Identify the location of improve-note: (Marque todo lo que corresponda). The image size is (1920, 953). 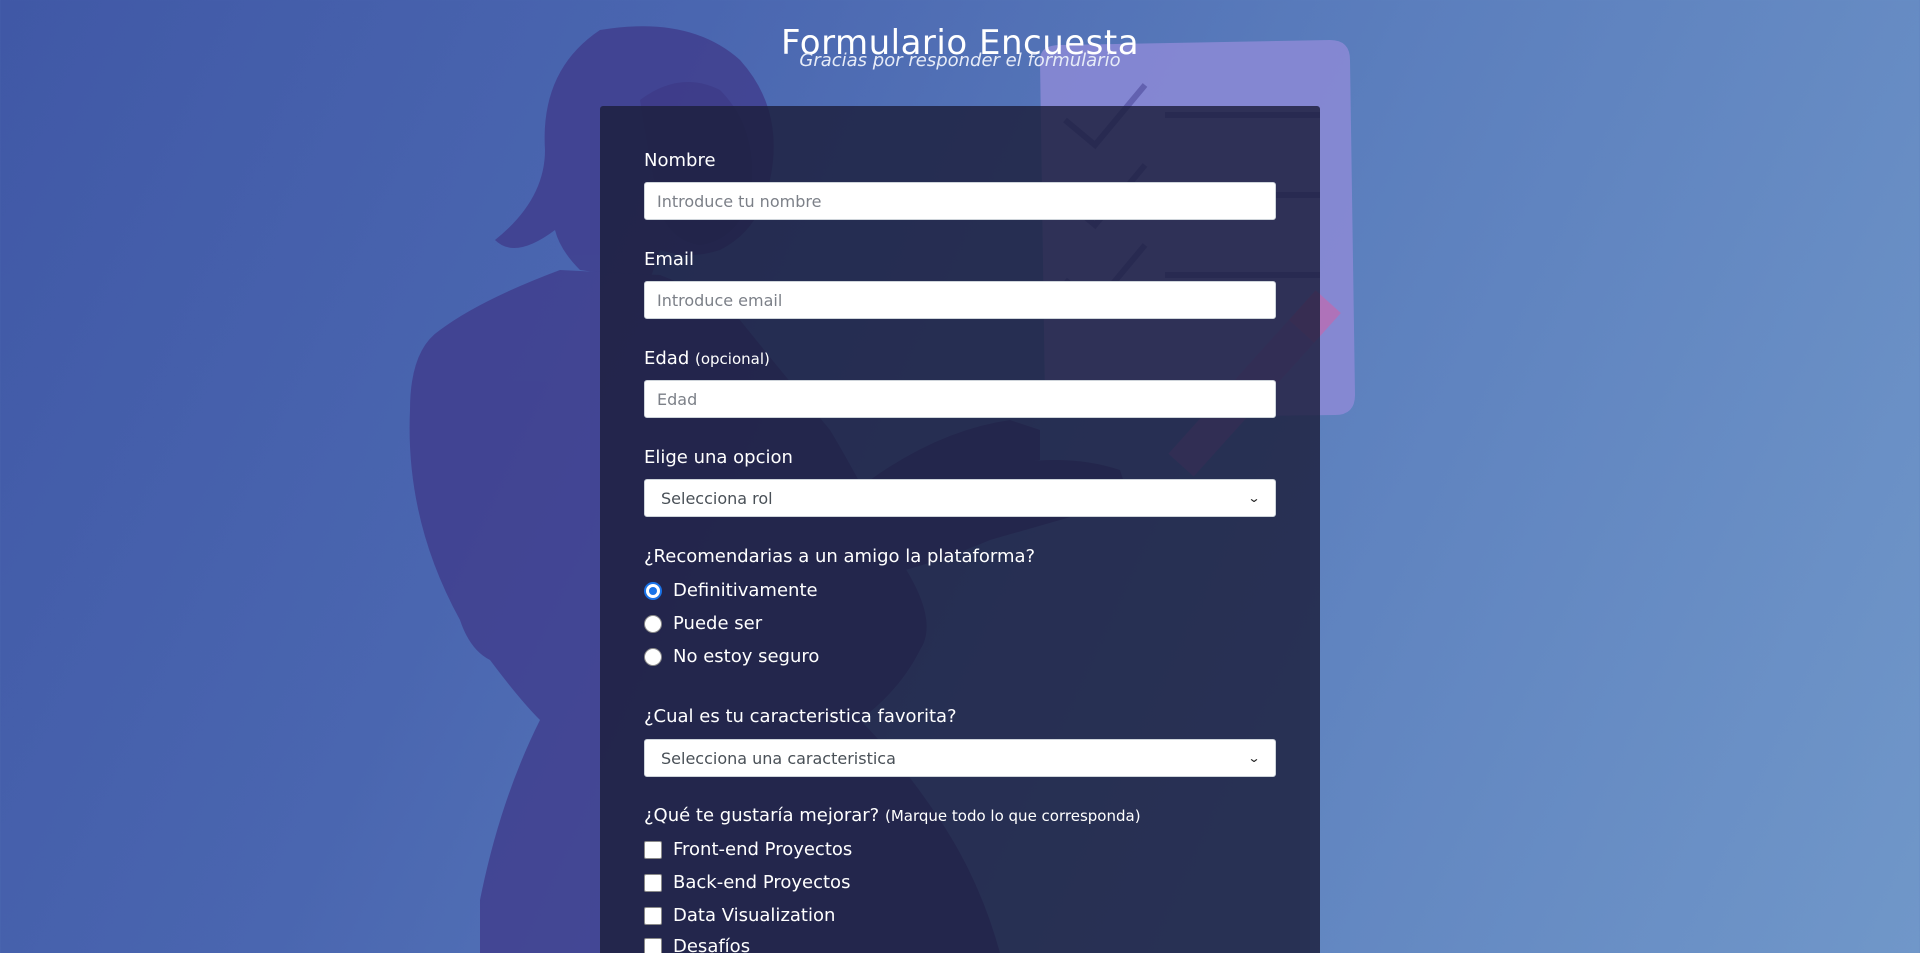
(1012, 816).